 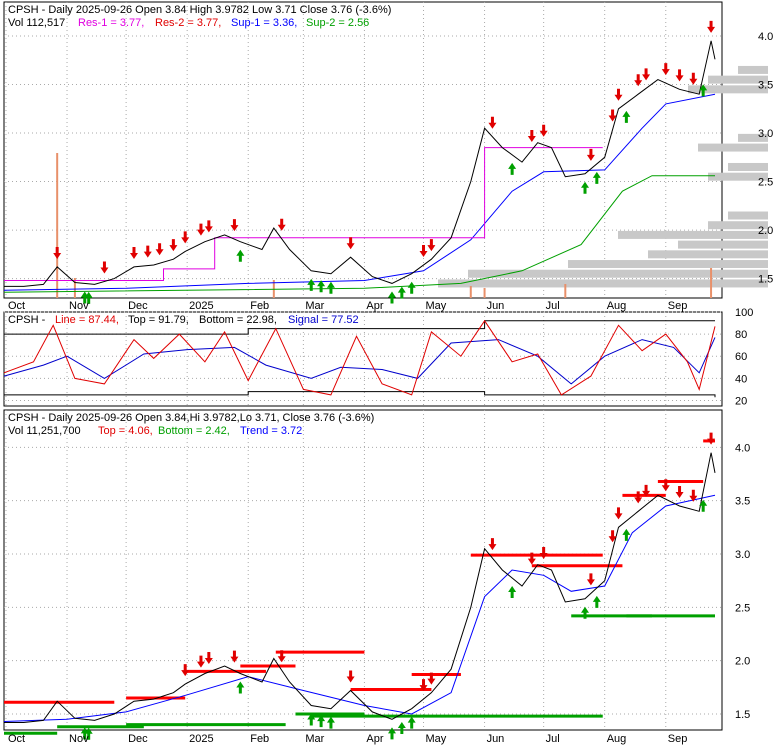 I want to click on oscillator-title: CPSH -, so click(x=27, y=320).